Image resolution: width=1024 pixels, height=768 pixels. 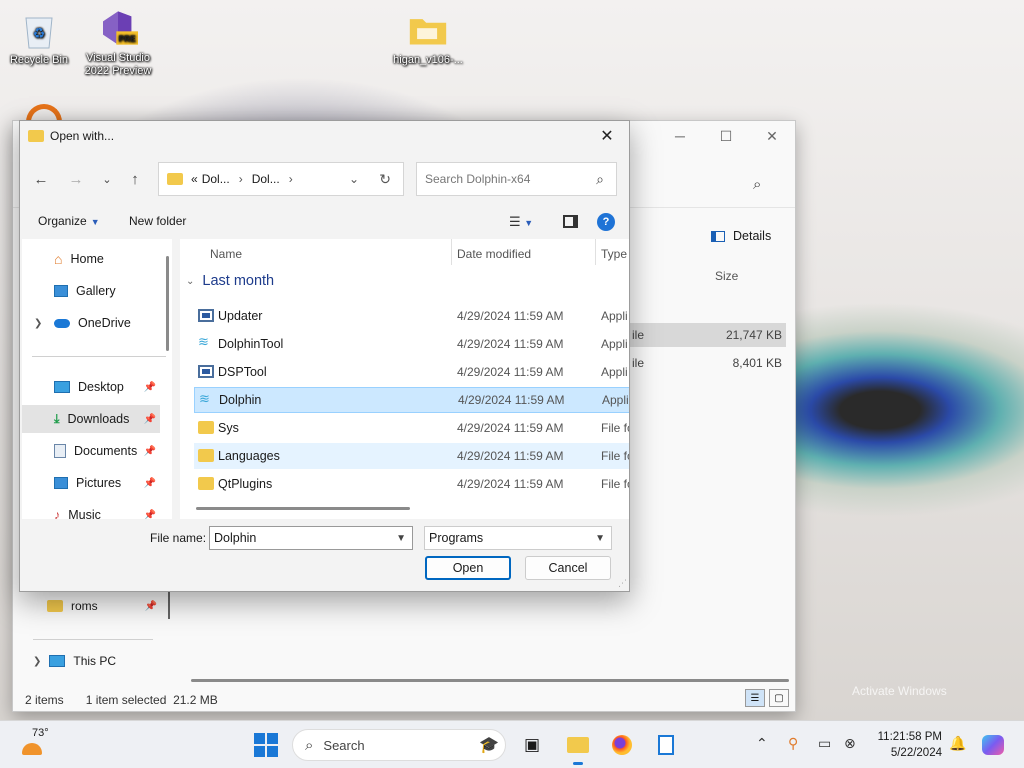 I want to click on status-size: 21.2 MB, so click(x=195, y=700).